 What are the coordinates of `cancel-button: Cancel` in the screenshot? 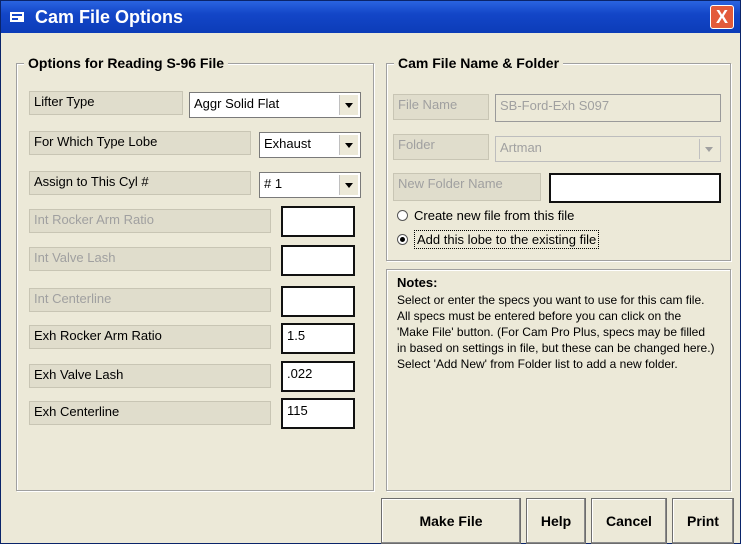 It's located at (629, 521).